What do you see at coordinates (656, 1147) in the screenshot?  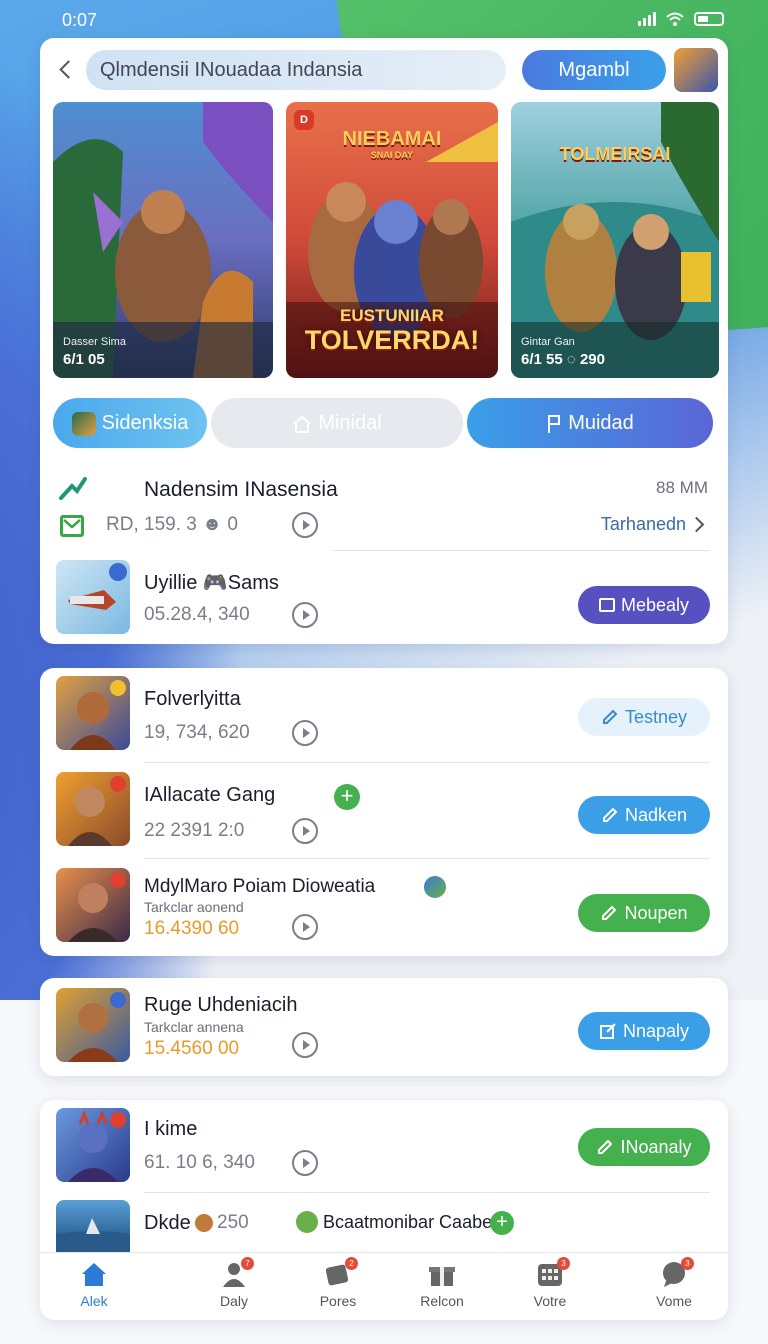 I see `item-action-label: INoanaly` at bounding box center [656, 1147].